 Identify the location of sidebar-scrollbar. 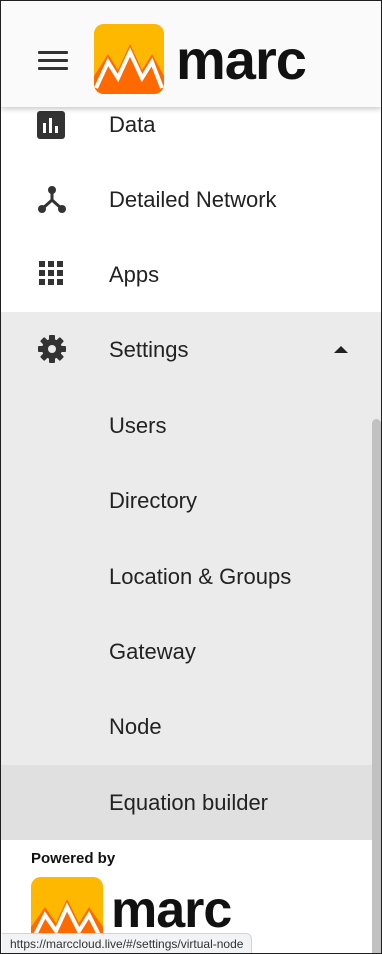
(376, 686).